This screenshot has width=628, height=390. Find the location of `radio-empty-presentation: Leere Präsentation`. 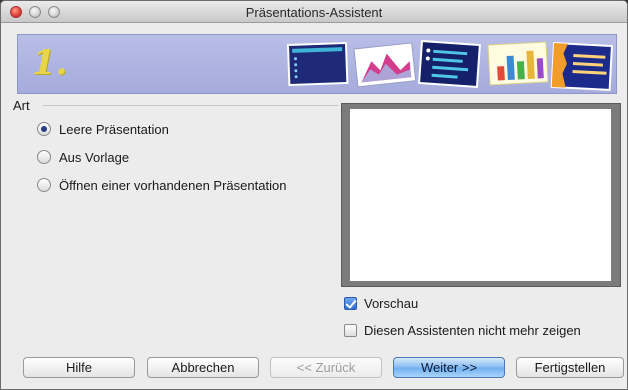

radio-empty-presentation: Leere Präsentation is located at coordinates (103, 129).